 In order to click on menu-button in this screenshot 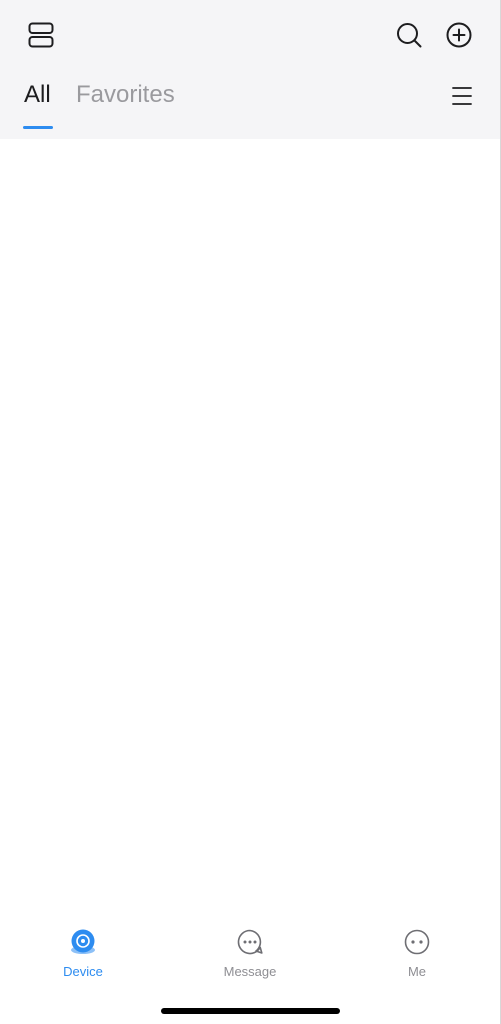, I will do `click(462, 96)`.